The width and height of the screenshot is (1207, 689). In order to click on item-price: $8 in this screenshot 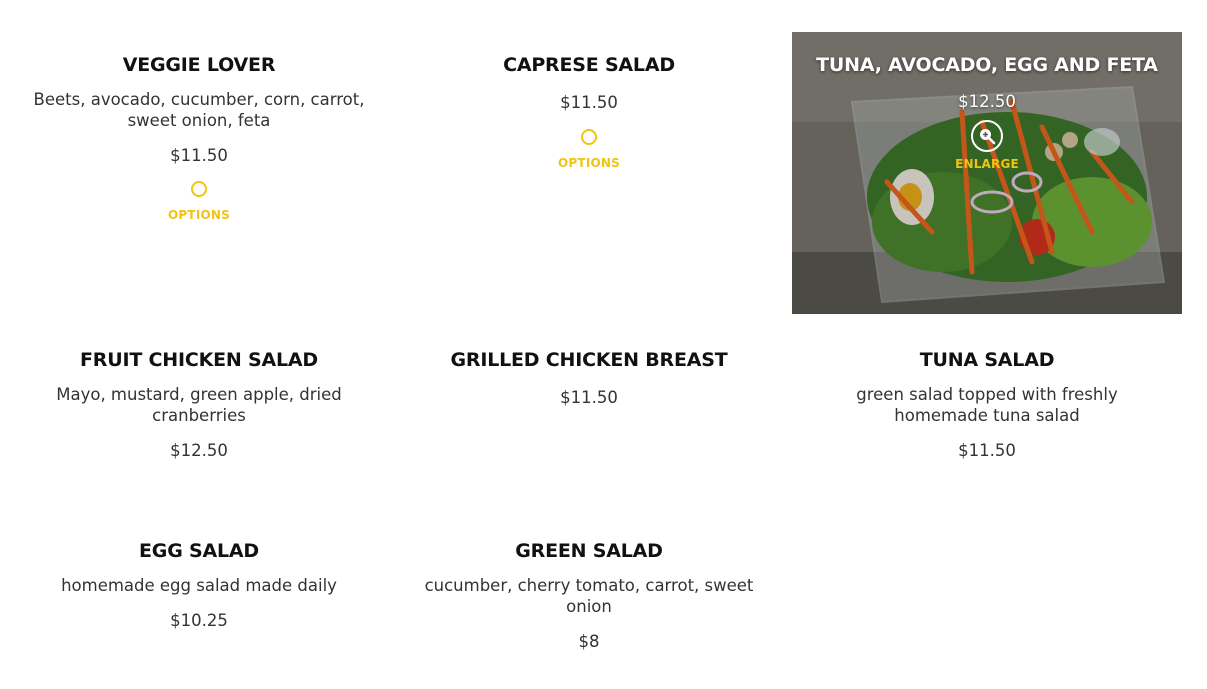, I will do `click(589, 641)`.